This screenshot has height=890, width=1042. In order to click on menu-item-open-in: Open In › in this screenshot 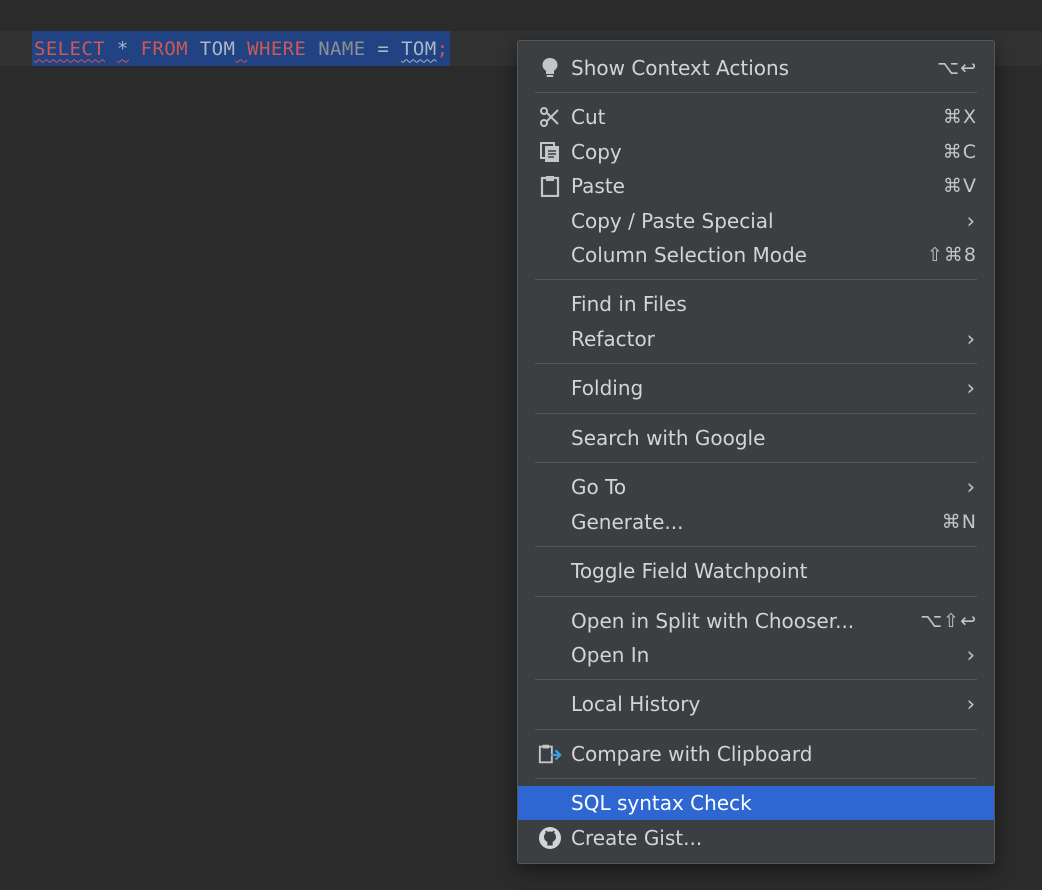, I will do `click(756, 655)`.